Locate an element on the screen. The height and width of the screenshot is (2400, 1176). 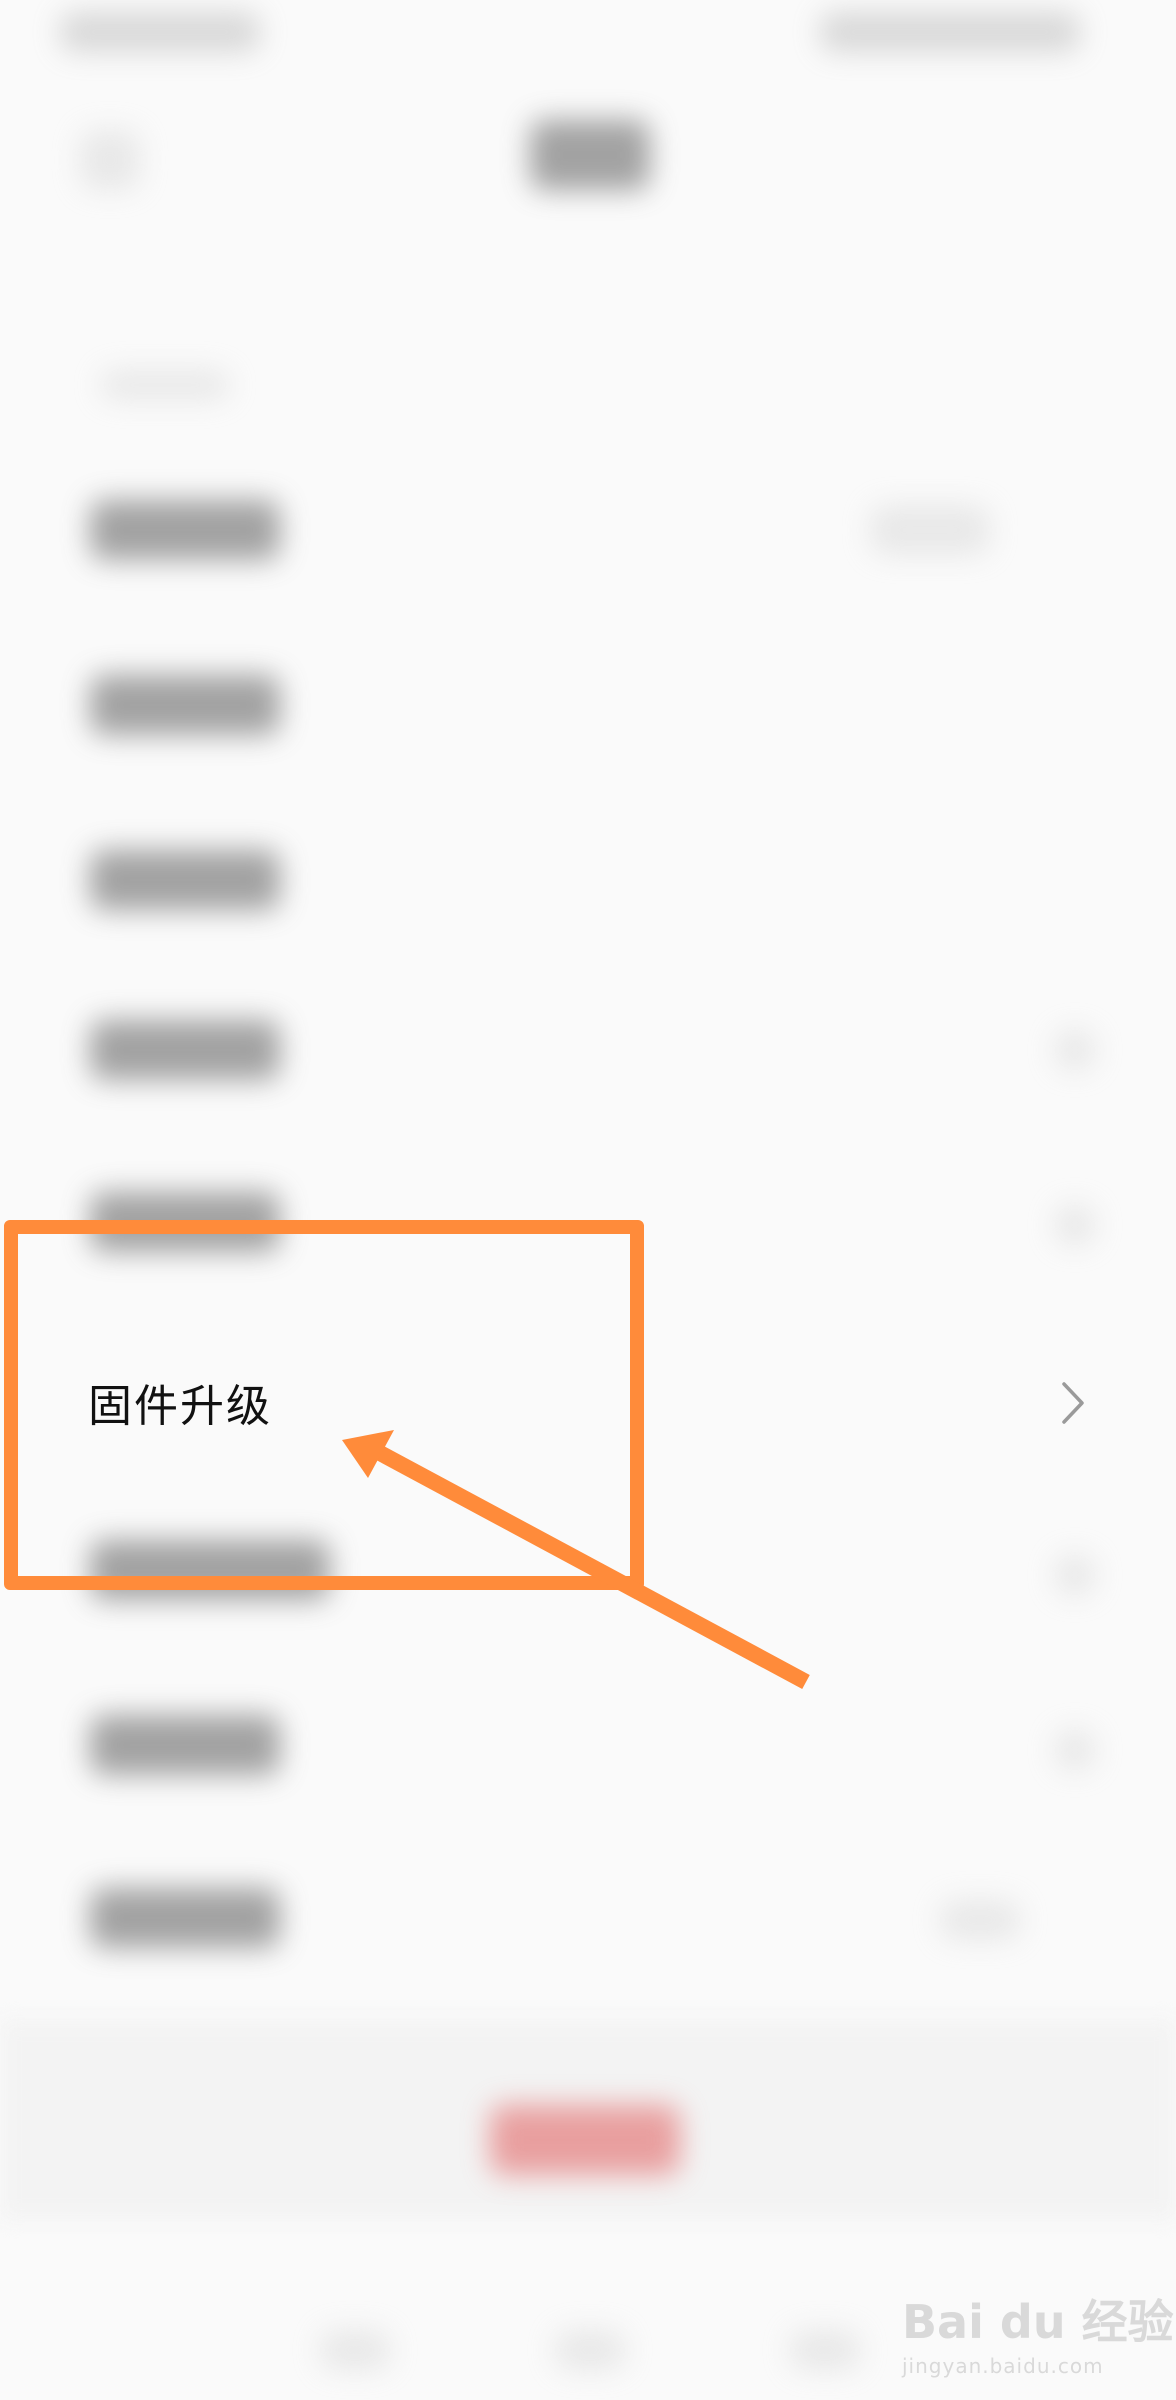
watermark-text: Bai du 经验 is located at coordinates (1038, 2322).